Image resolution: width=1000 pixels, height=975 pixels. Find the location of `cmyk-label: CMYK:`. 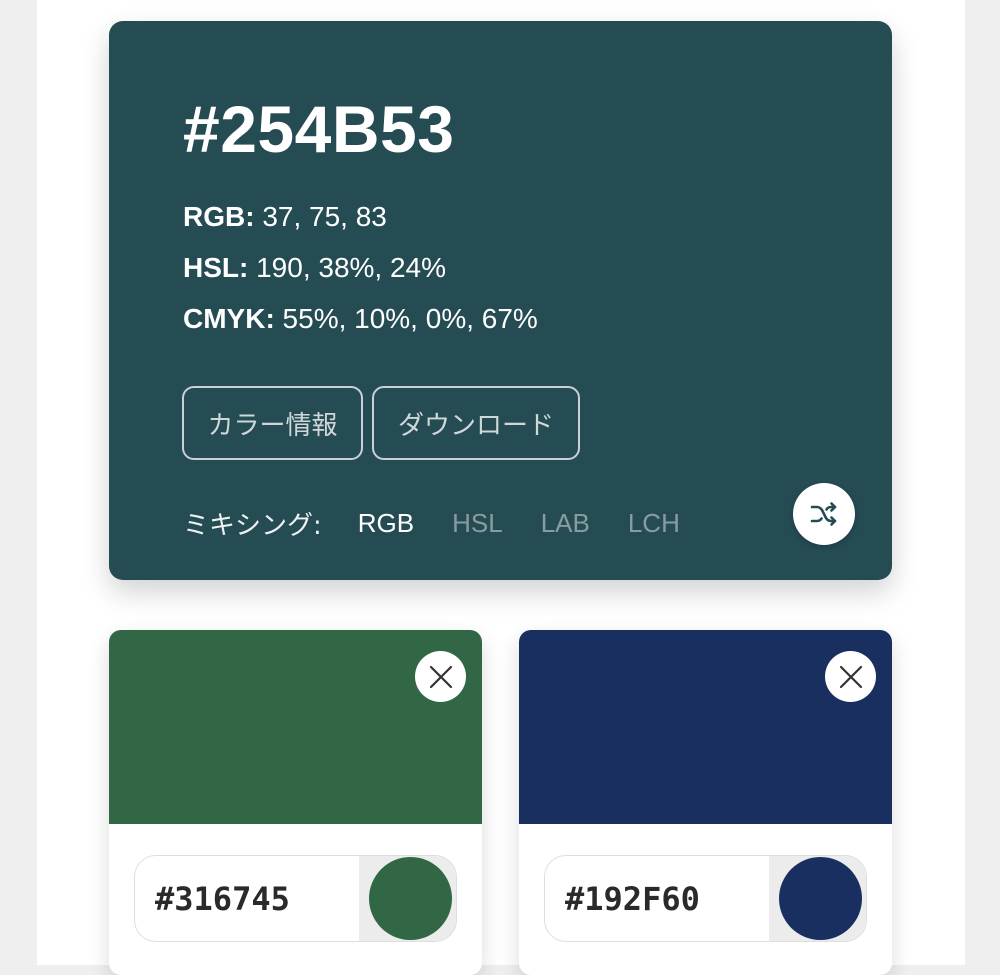

cmyk-label: CMYK: is located at coordinates (229, 318).